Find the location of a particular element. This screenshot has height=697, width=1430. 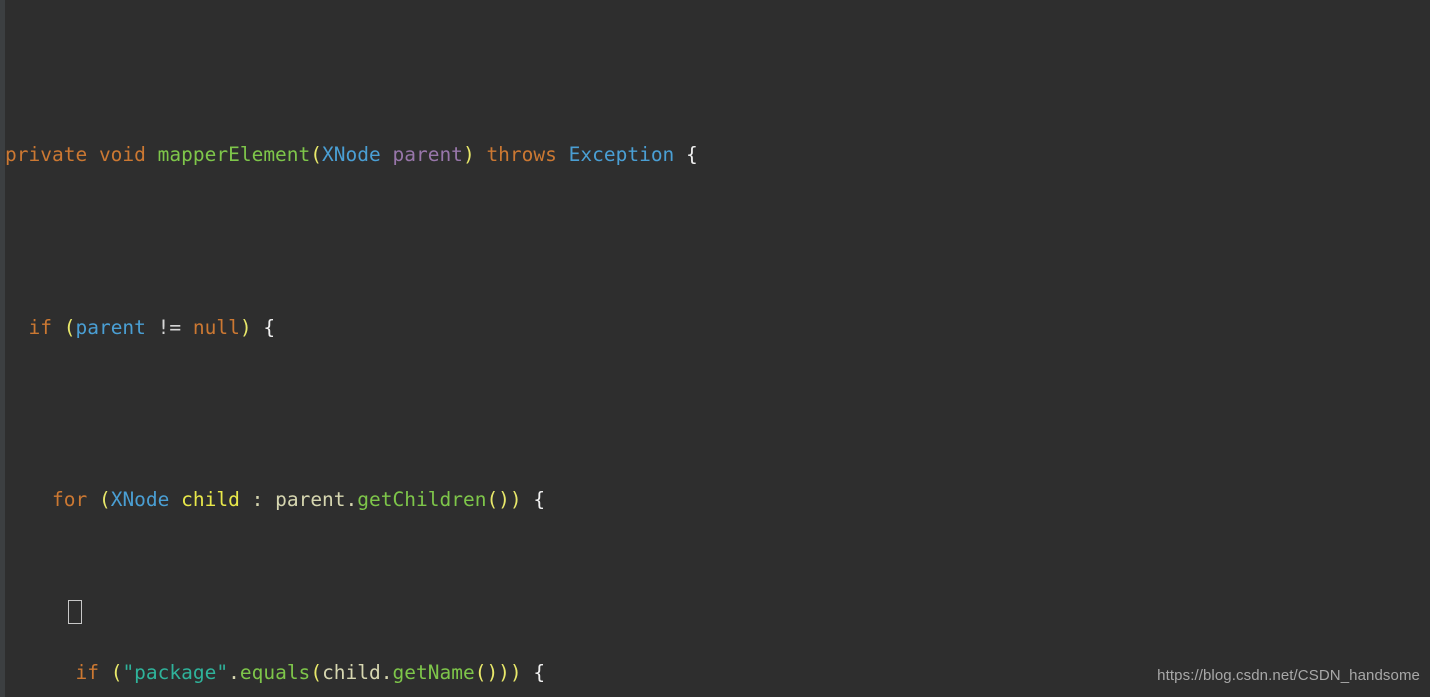

watermark-url: https://blog.csdn.net/CSDN_handsome is located at coordinates (1288, 675).